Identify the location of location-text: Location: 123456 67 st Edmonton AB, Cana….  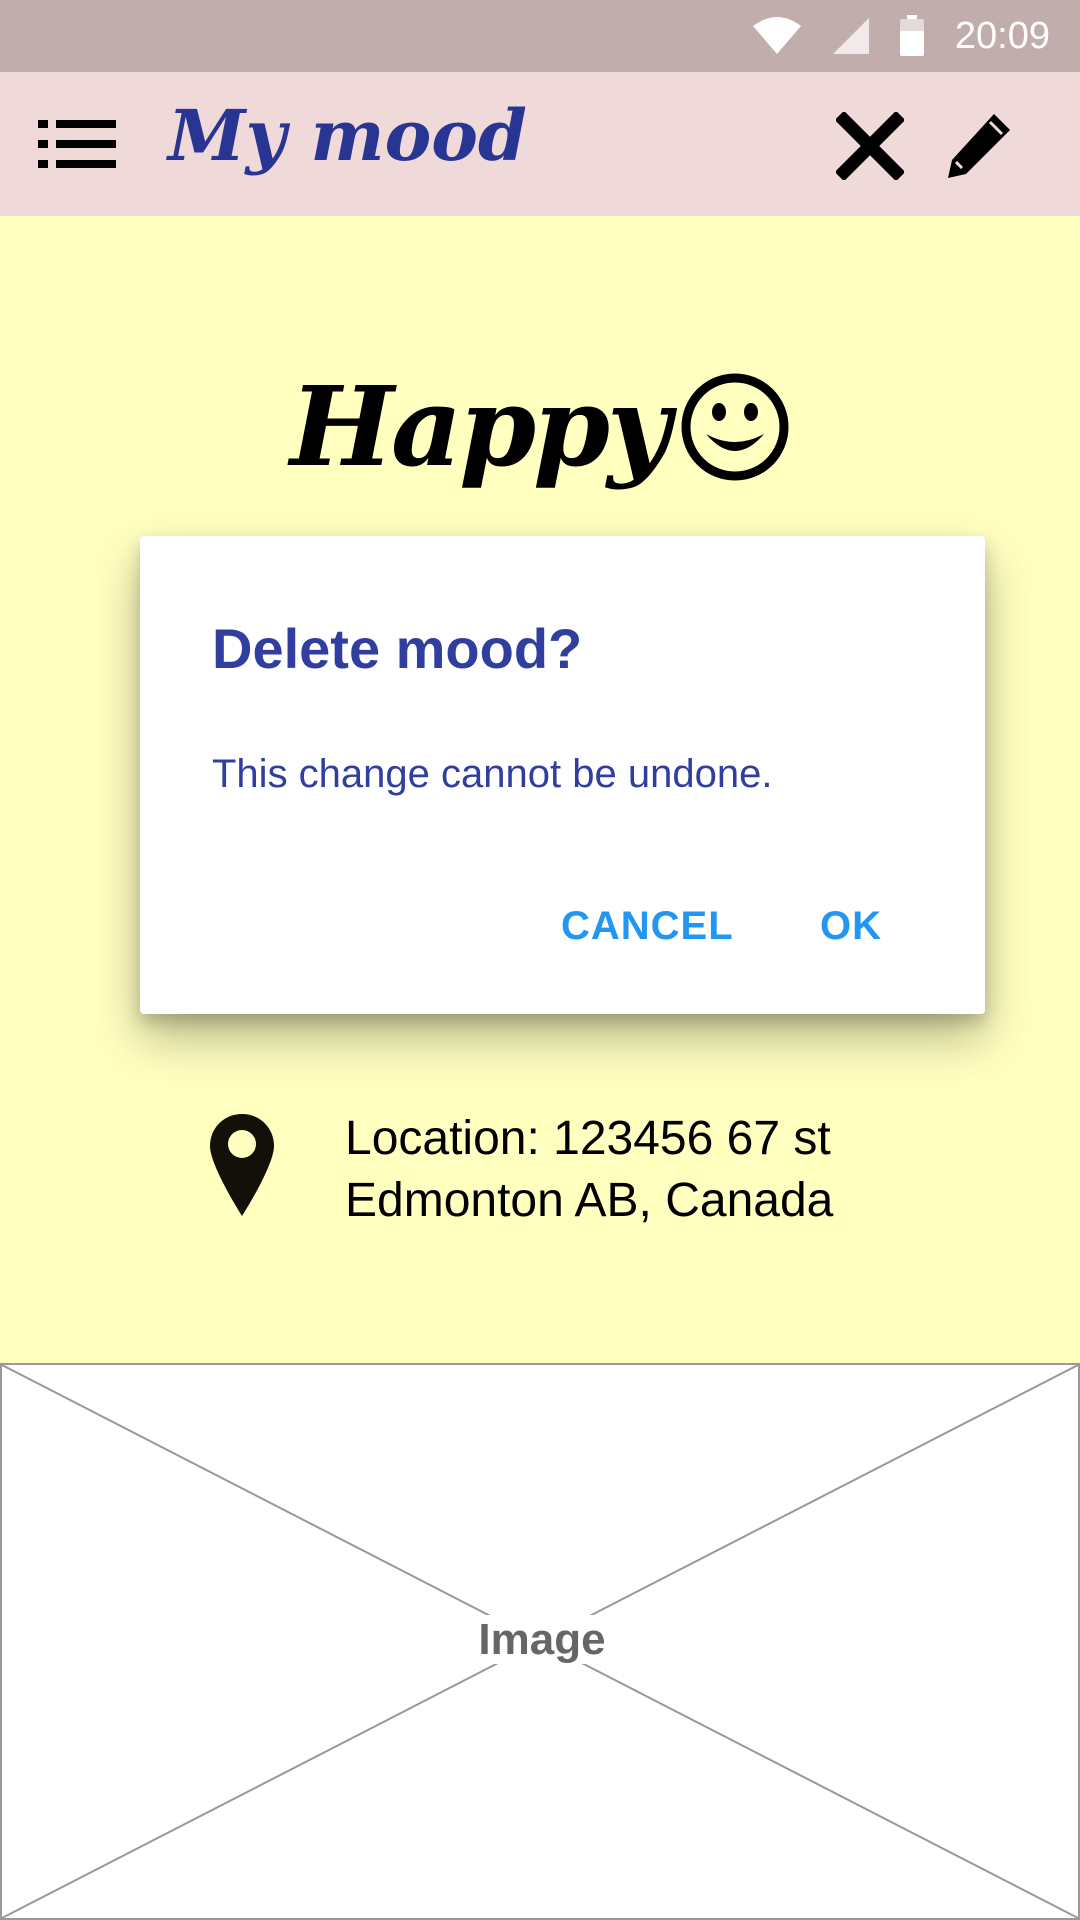
(675, 1170).